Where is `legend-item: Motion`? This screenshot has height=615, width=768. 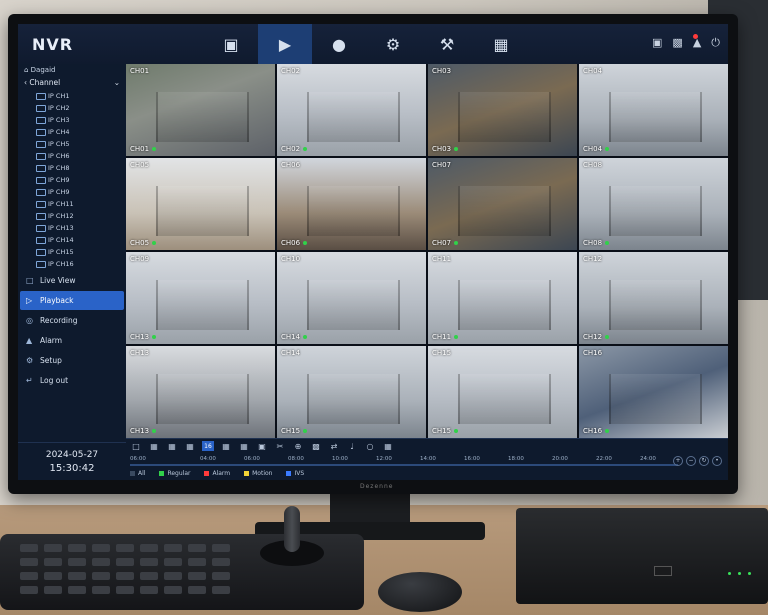 legend-item: Motion is located at coordinates (258, 473).